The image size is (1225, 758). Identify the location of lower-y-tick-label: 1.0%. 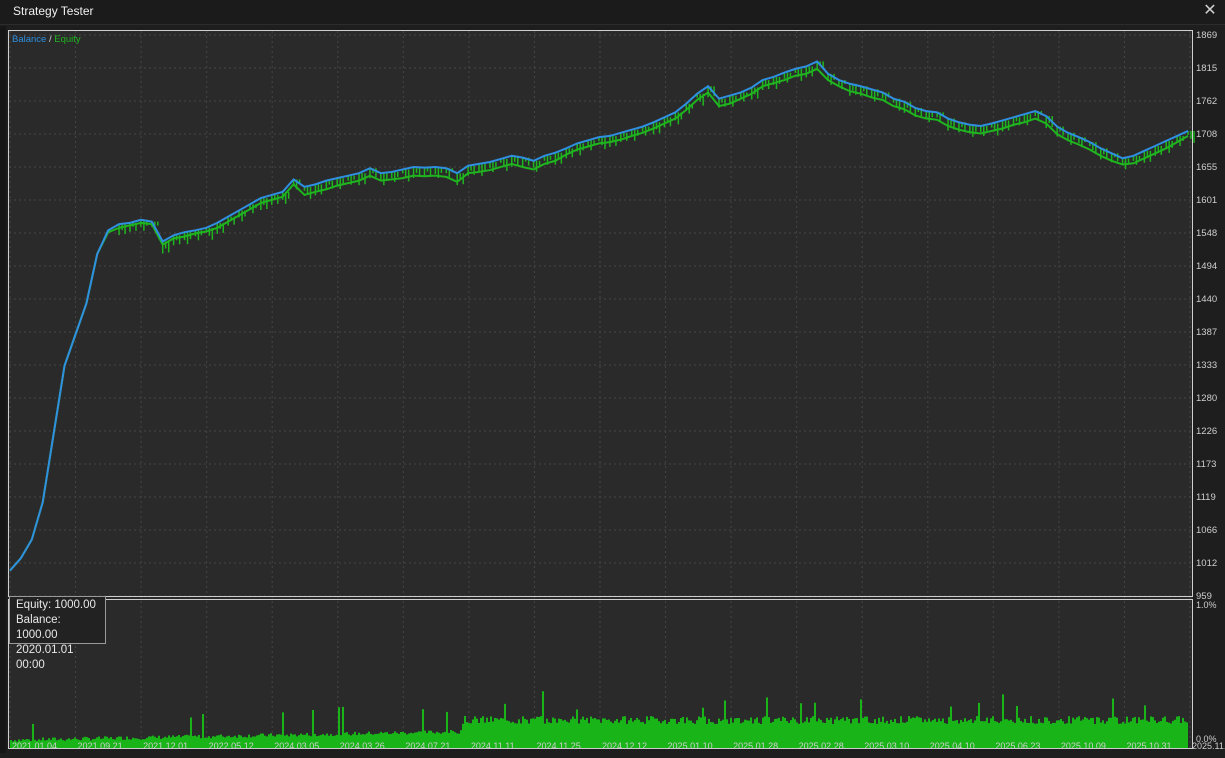
(1206, 605).